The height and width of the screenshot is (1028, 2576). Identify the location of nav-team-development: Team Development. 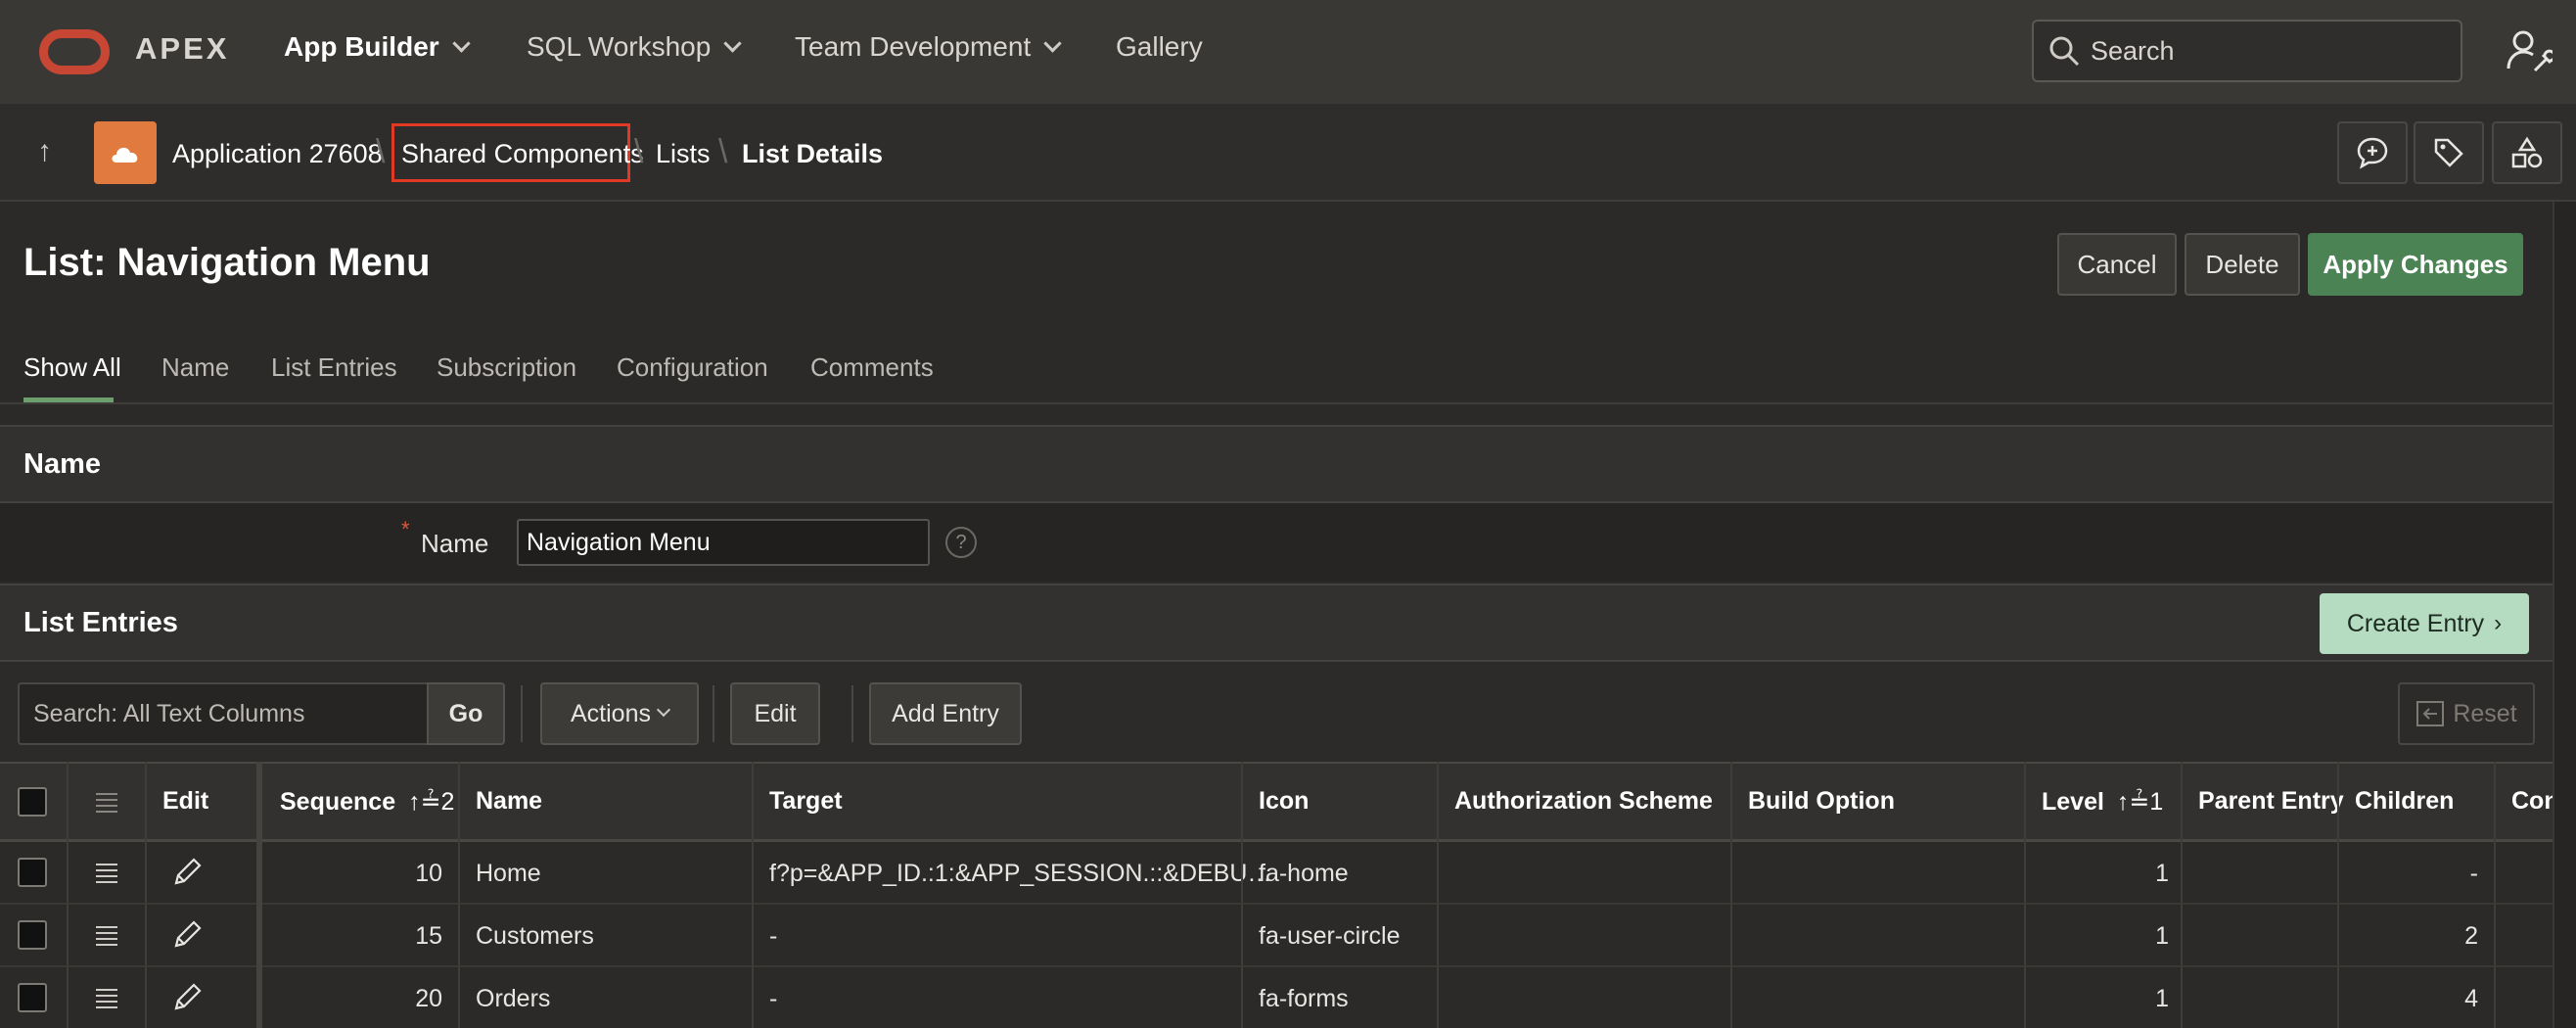
(929, 47).